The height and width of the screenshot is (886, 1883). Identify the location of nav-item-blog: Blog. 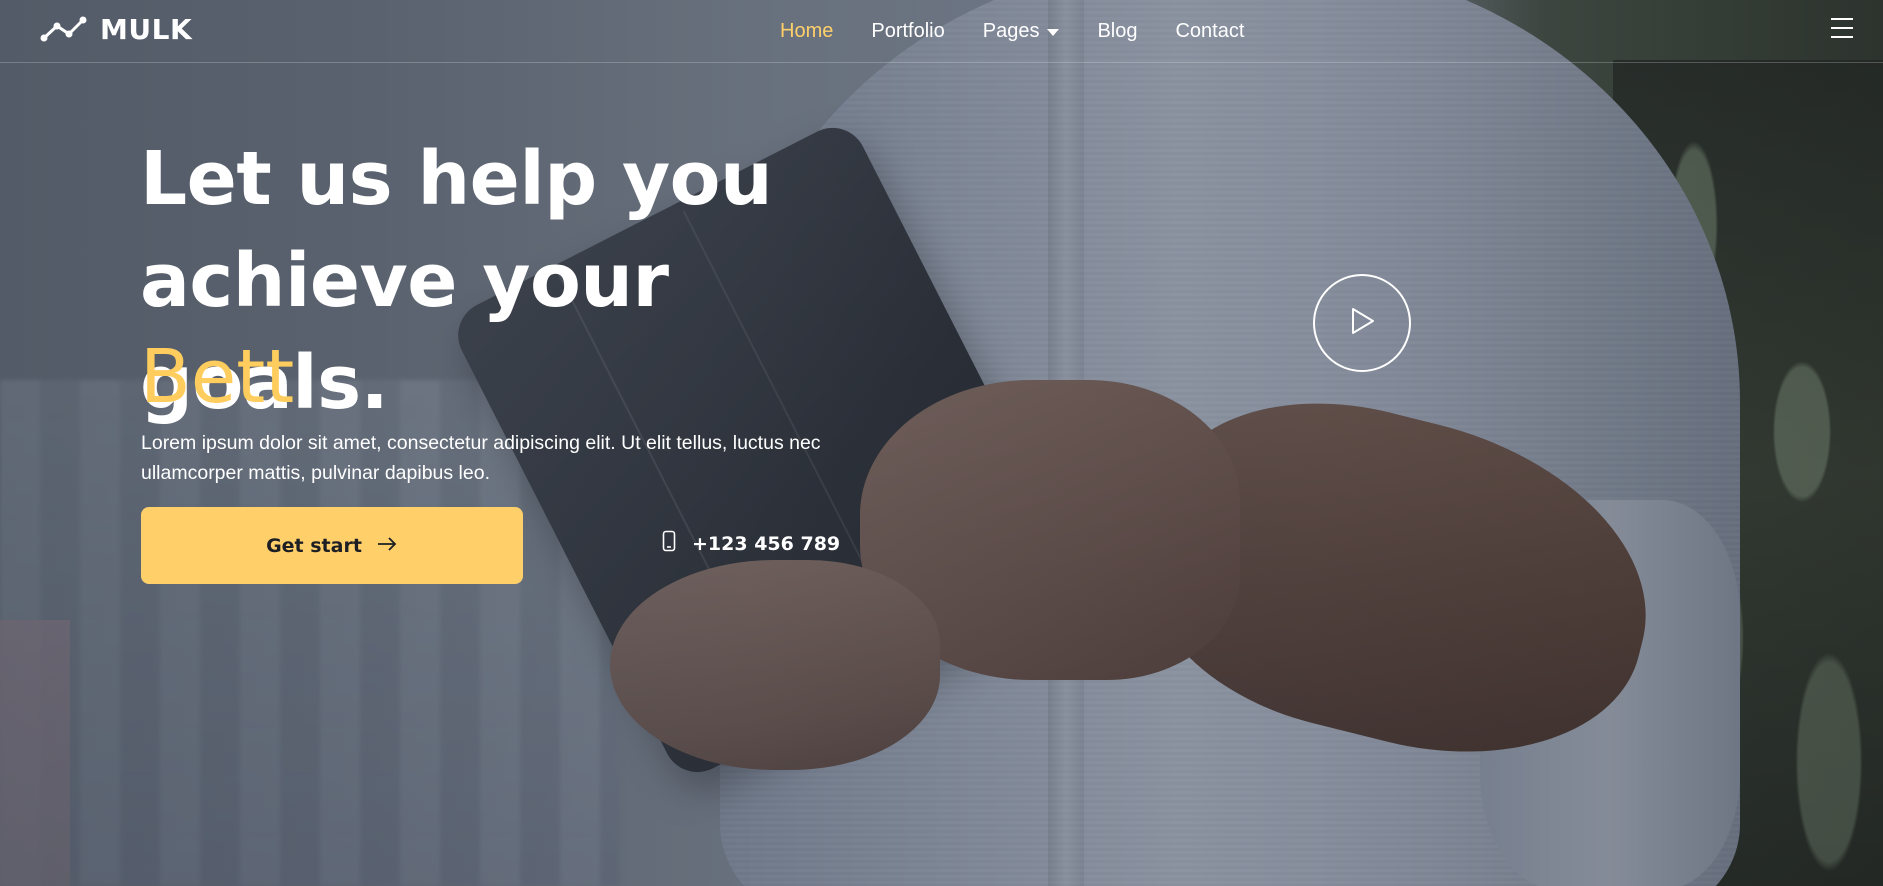
(1117, 31).